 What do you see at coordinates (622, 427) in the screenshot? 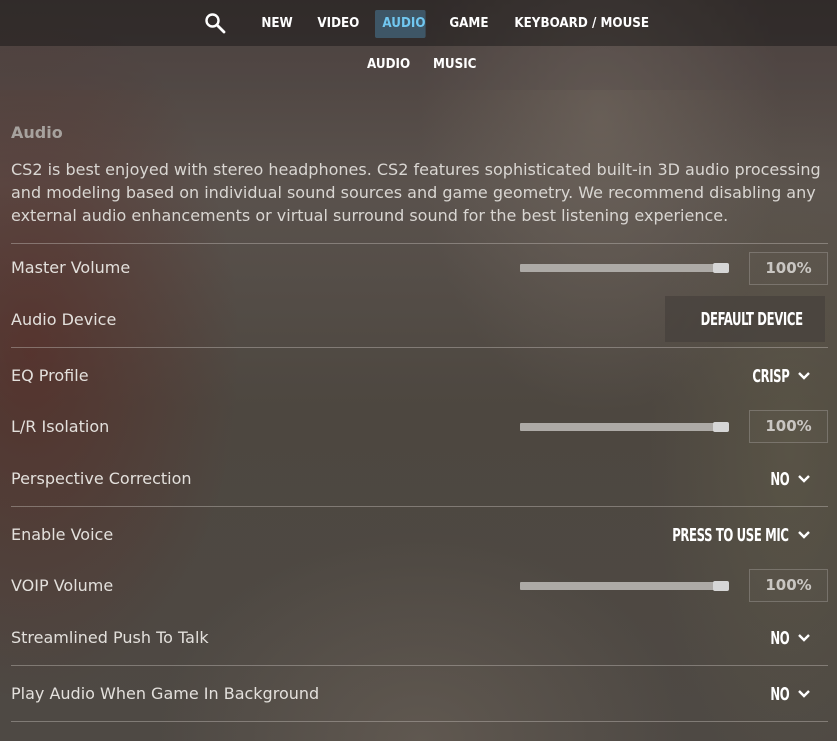
I see `lr-isolation-slider` at bounding box center [622, 427].